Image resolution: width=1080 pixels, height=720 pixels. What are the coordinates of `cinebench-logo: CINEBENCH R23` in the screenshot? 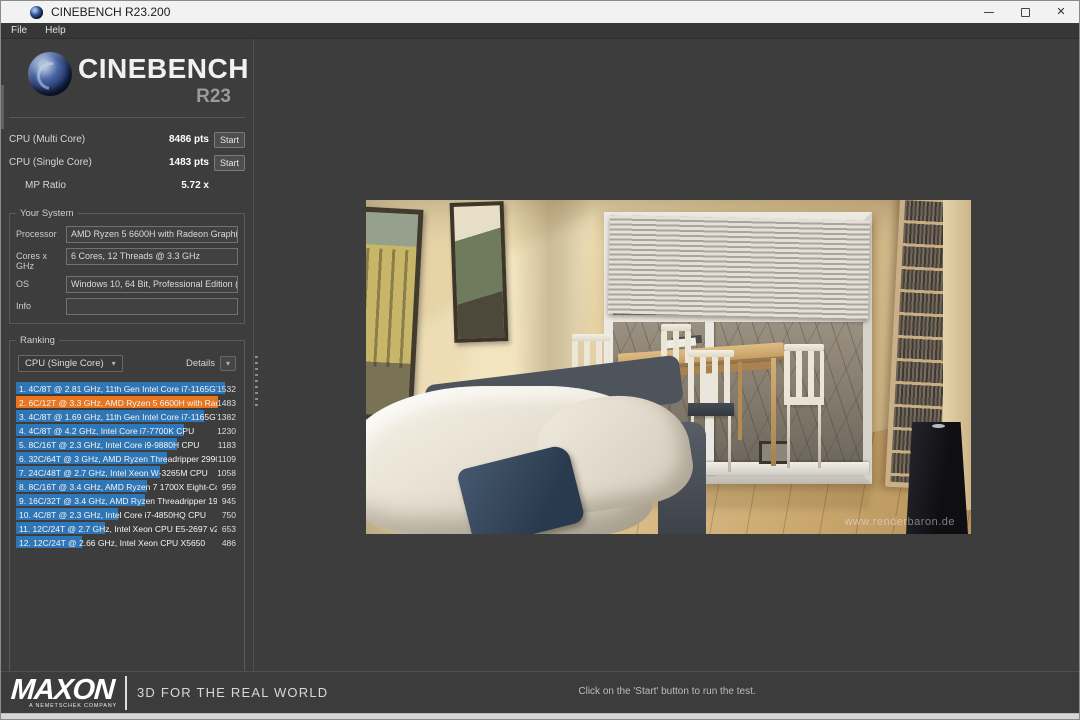 It's located at (127, 80).